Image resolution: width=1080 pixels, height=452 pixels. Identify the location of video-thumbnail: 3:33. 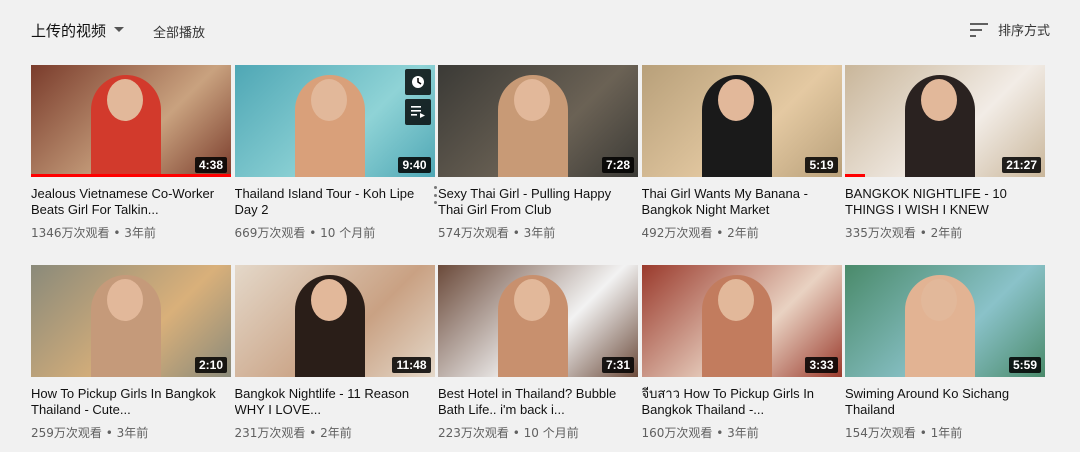
(741, 321).